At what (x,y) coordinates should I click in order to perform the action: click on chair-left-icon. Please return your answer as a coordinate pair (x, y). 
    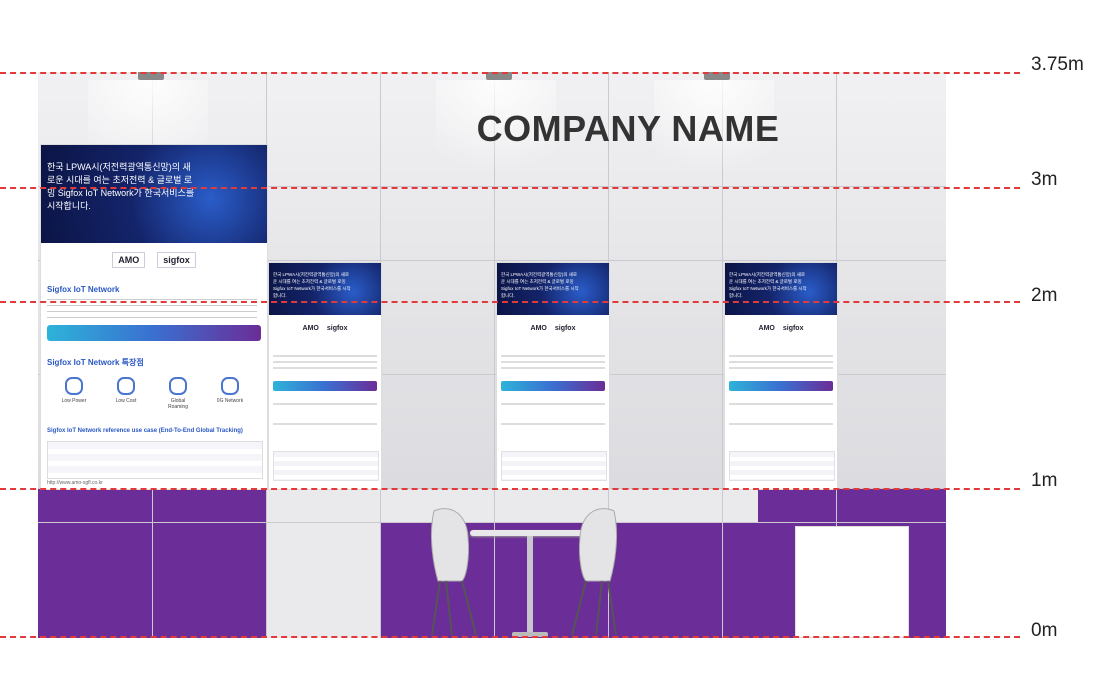
    Looking at the image, I should click on (453, 572).